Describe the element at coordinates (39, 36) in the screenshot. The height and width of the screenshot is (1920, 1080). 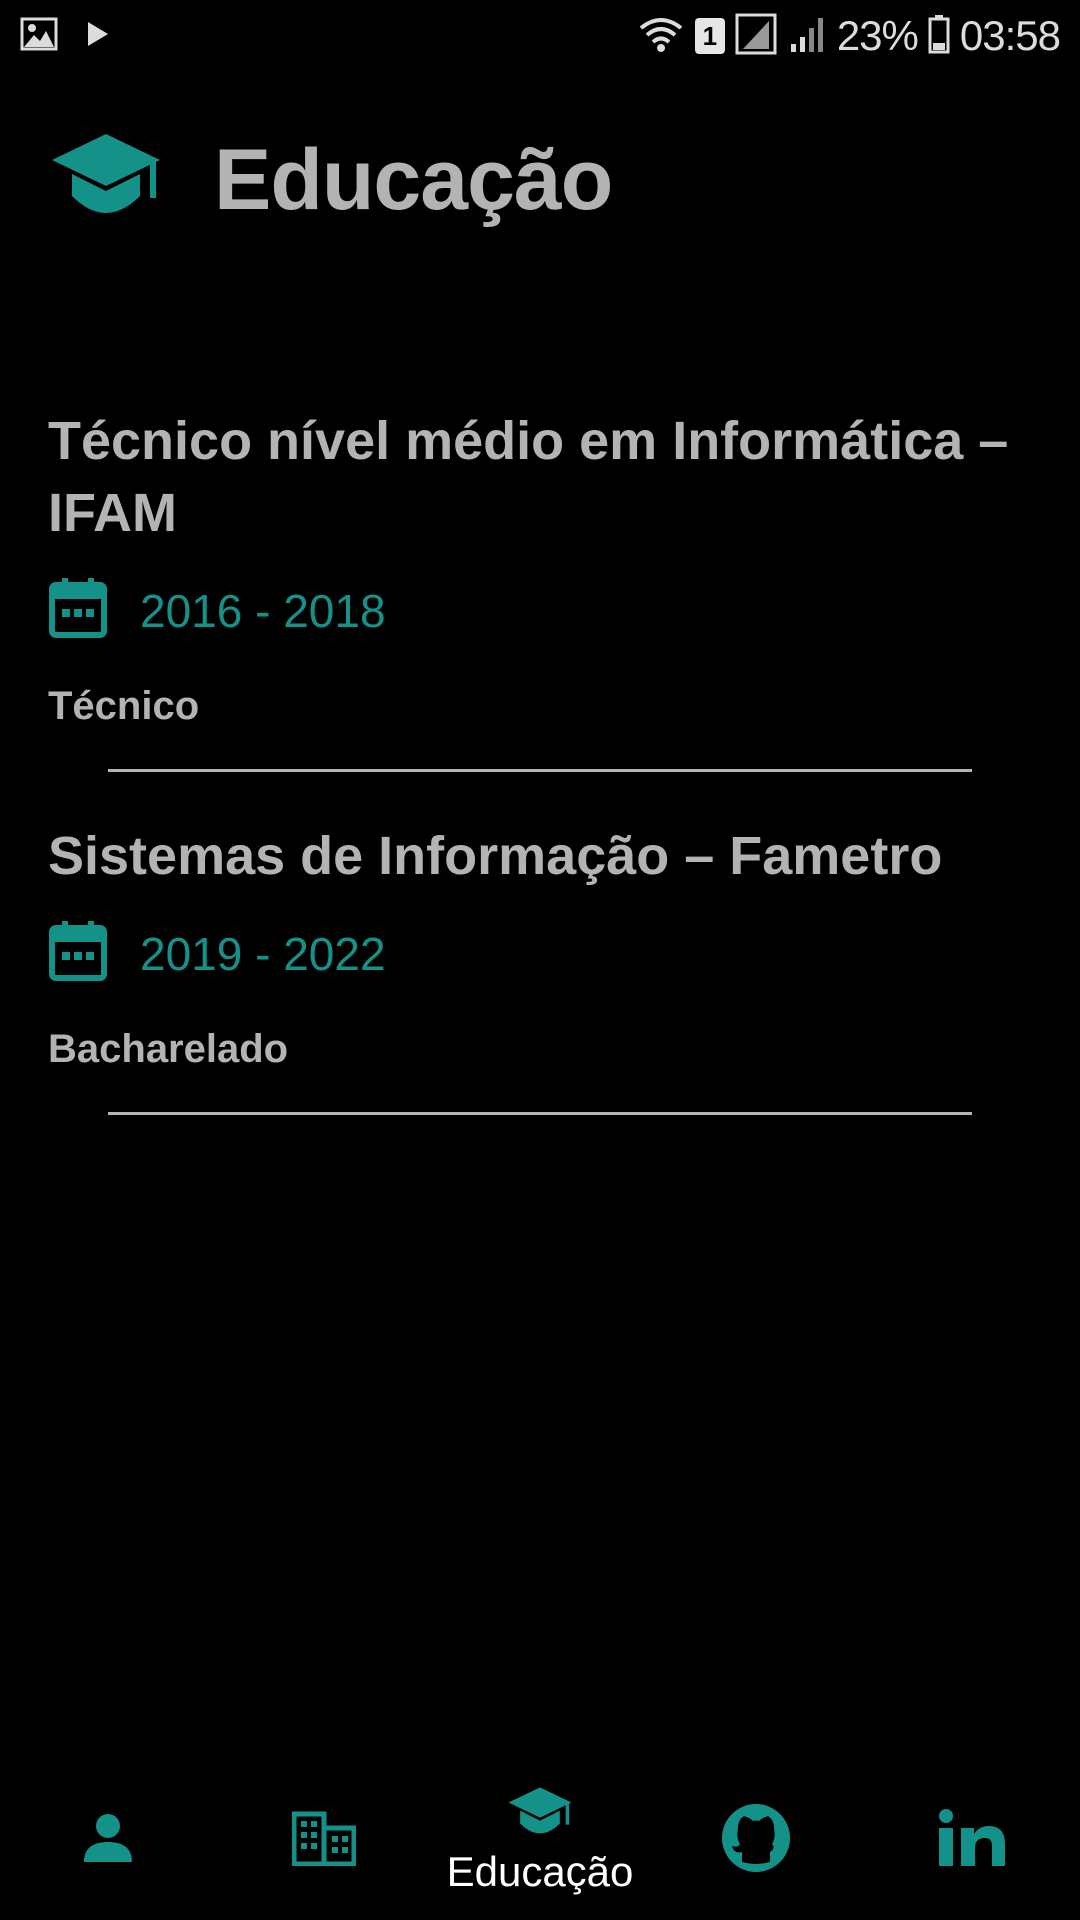
I see `gallery-notification-icon` at that location.